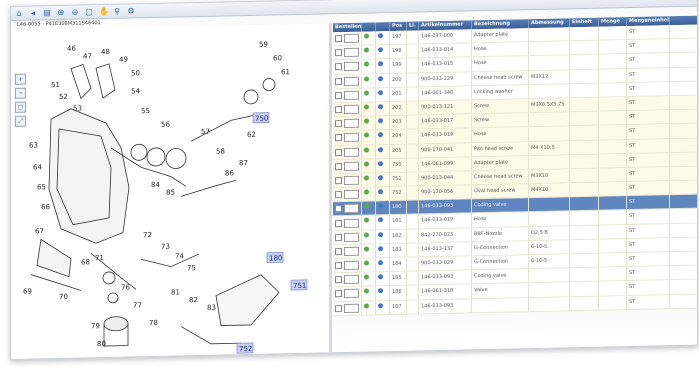 The image size is (699, 372). Describe the element at coordinates (47, 12) in the screenshot. I see `print-icon: ▤` at that location.